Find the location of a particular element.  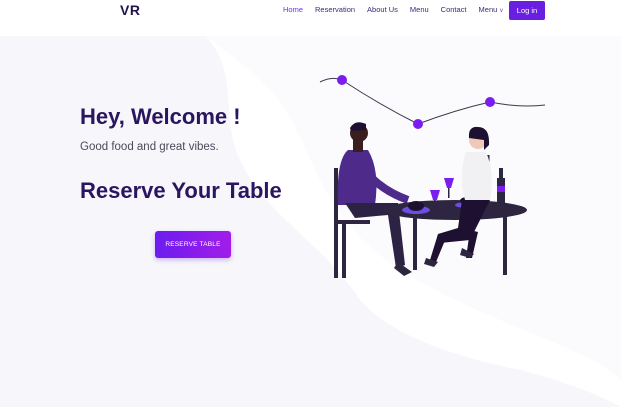

login-button: Log in is located at coordinates (527, 10).